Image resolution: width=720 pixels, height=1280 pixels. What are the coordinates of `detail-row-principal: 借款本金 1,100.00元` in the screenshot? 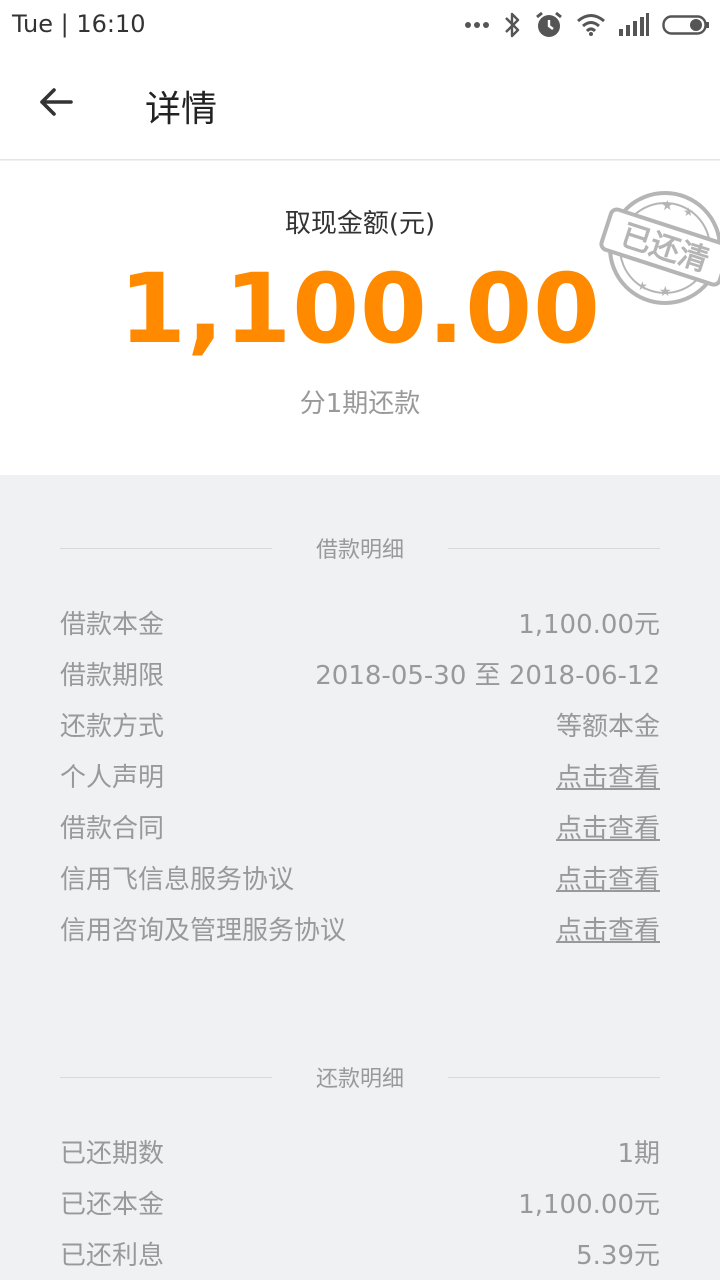 It's located at (360, 620).